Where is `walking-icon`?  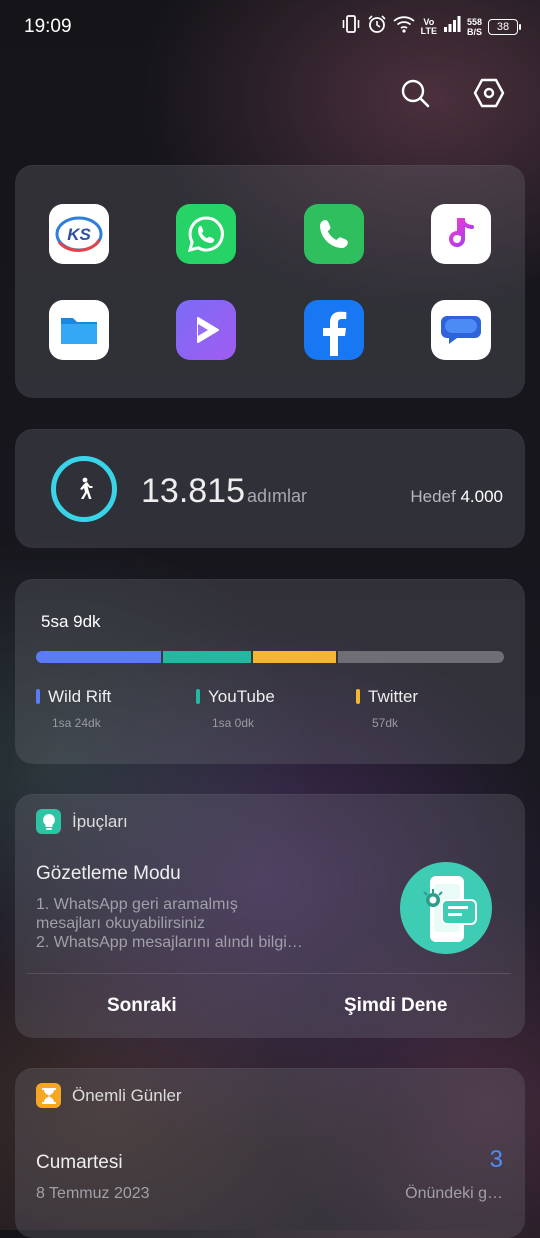 walking-icon is located at coordinates (86, 488).